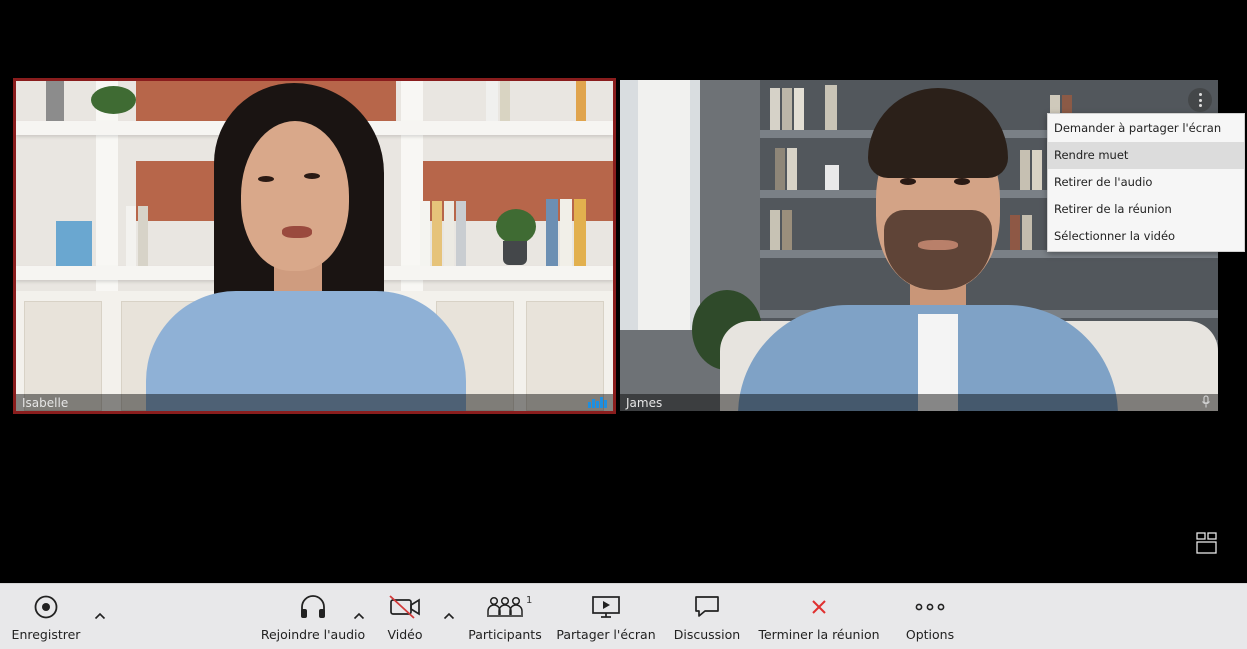 The image size is (1247, 649). What do you see at coordinates (314, 402) in the screenshot?
I see `name-bar: Isabelle` at bounding box center [314, 402].